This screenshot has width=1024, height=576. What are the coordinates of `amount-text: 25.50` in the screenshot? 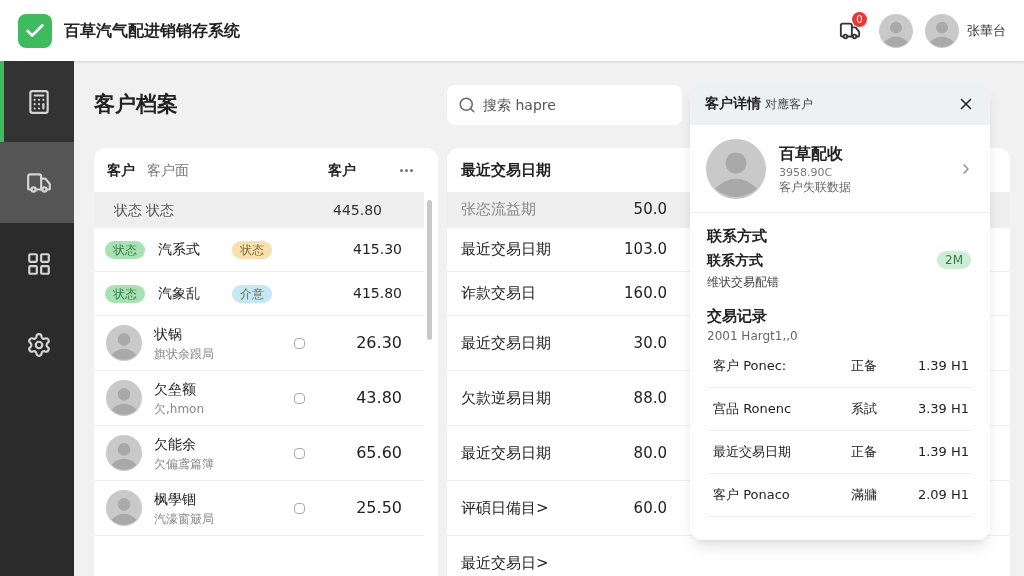 It's located at (379, 508).